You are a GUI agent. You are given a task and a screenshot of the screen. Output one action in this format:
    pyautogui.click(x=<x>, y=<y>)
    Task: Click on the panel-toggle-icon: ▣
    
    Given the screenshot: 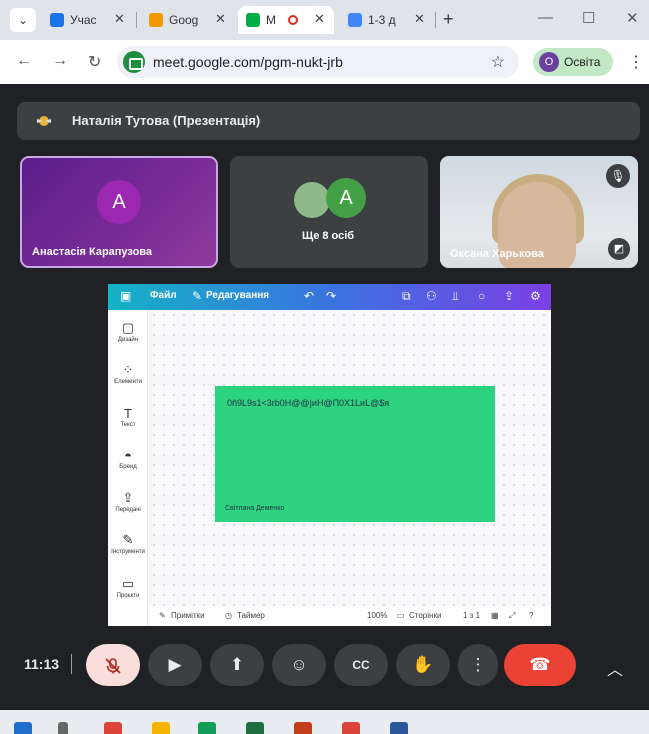 What is the action you would take?
    pyautogui.click(x=125, y=296)
    